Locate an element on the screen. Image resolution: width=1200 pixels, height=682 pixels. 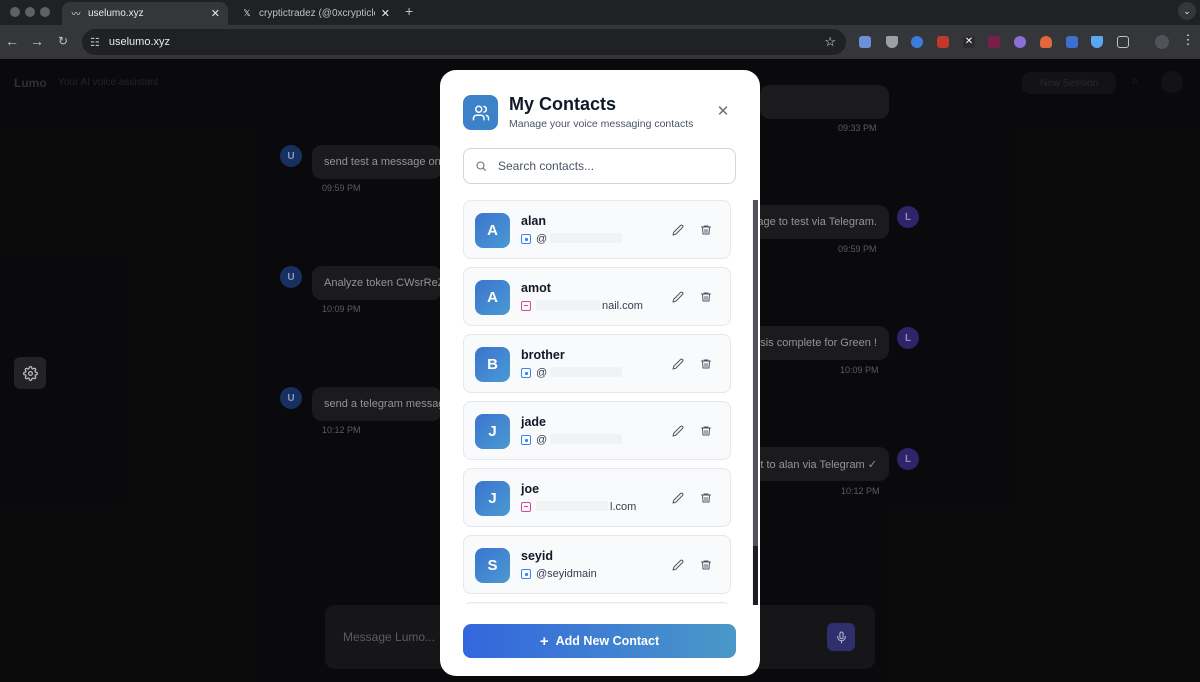
back-arrow-icon: ← is located at coordinates (12, 41).